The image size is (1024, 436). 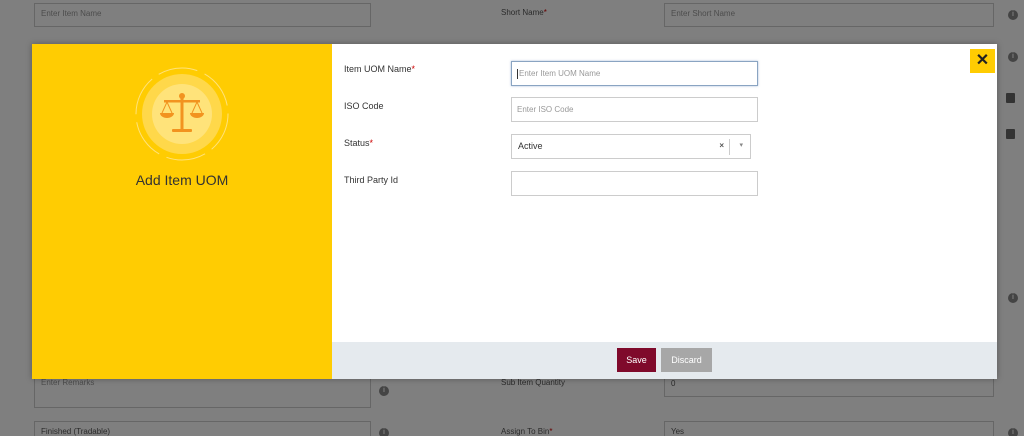 What do you see at coordinates (634, 109) in the screenshot?
I see `iso-code-input: Enter ISO Code` at bounding box center [634, 109].